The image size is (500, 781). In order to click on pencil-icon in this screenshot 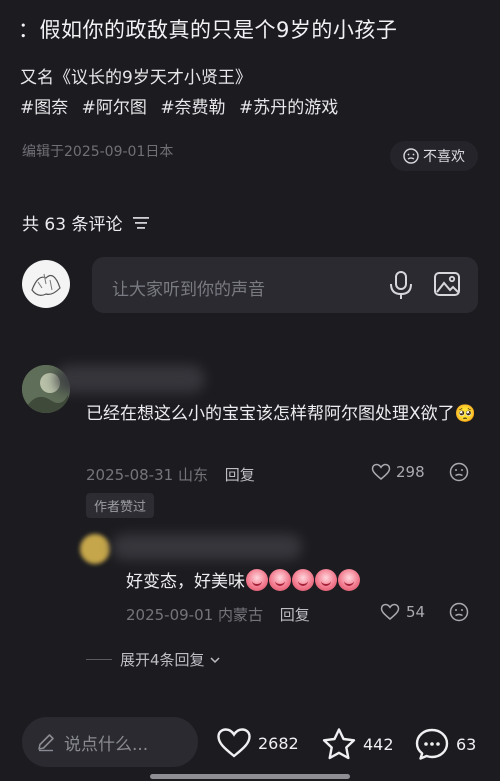, I will do `click(46, 743)`.